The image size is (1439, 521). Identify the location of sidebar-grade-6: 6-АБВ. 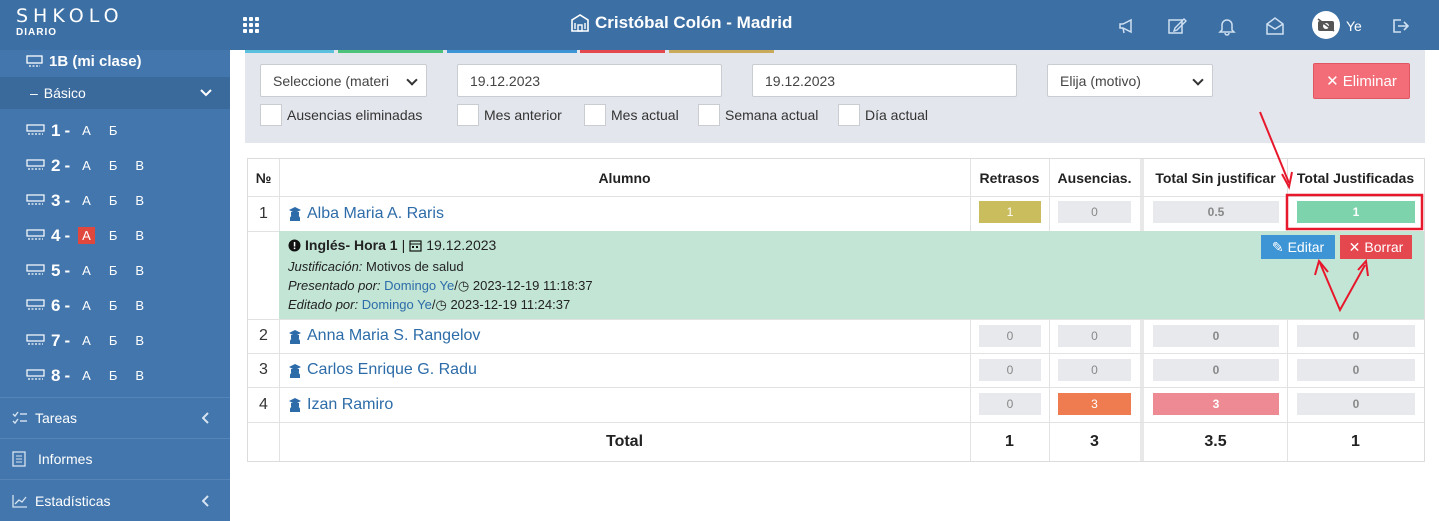
(115, 305).